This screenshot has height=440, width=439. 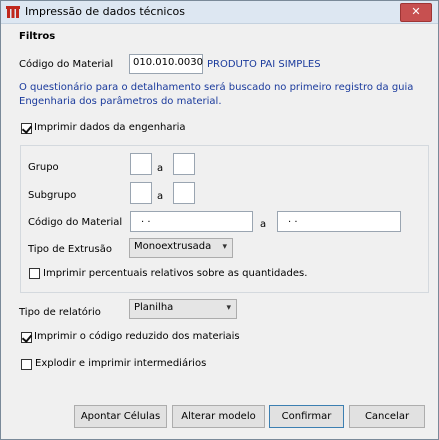 I want to click on confirm-button: Confirmar, so click(x=306, y=416).